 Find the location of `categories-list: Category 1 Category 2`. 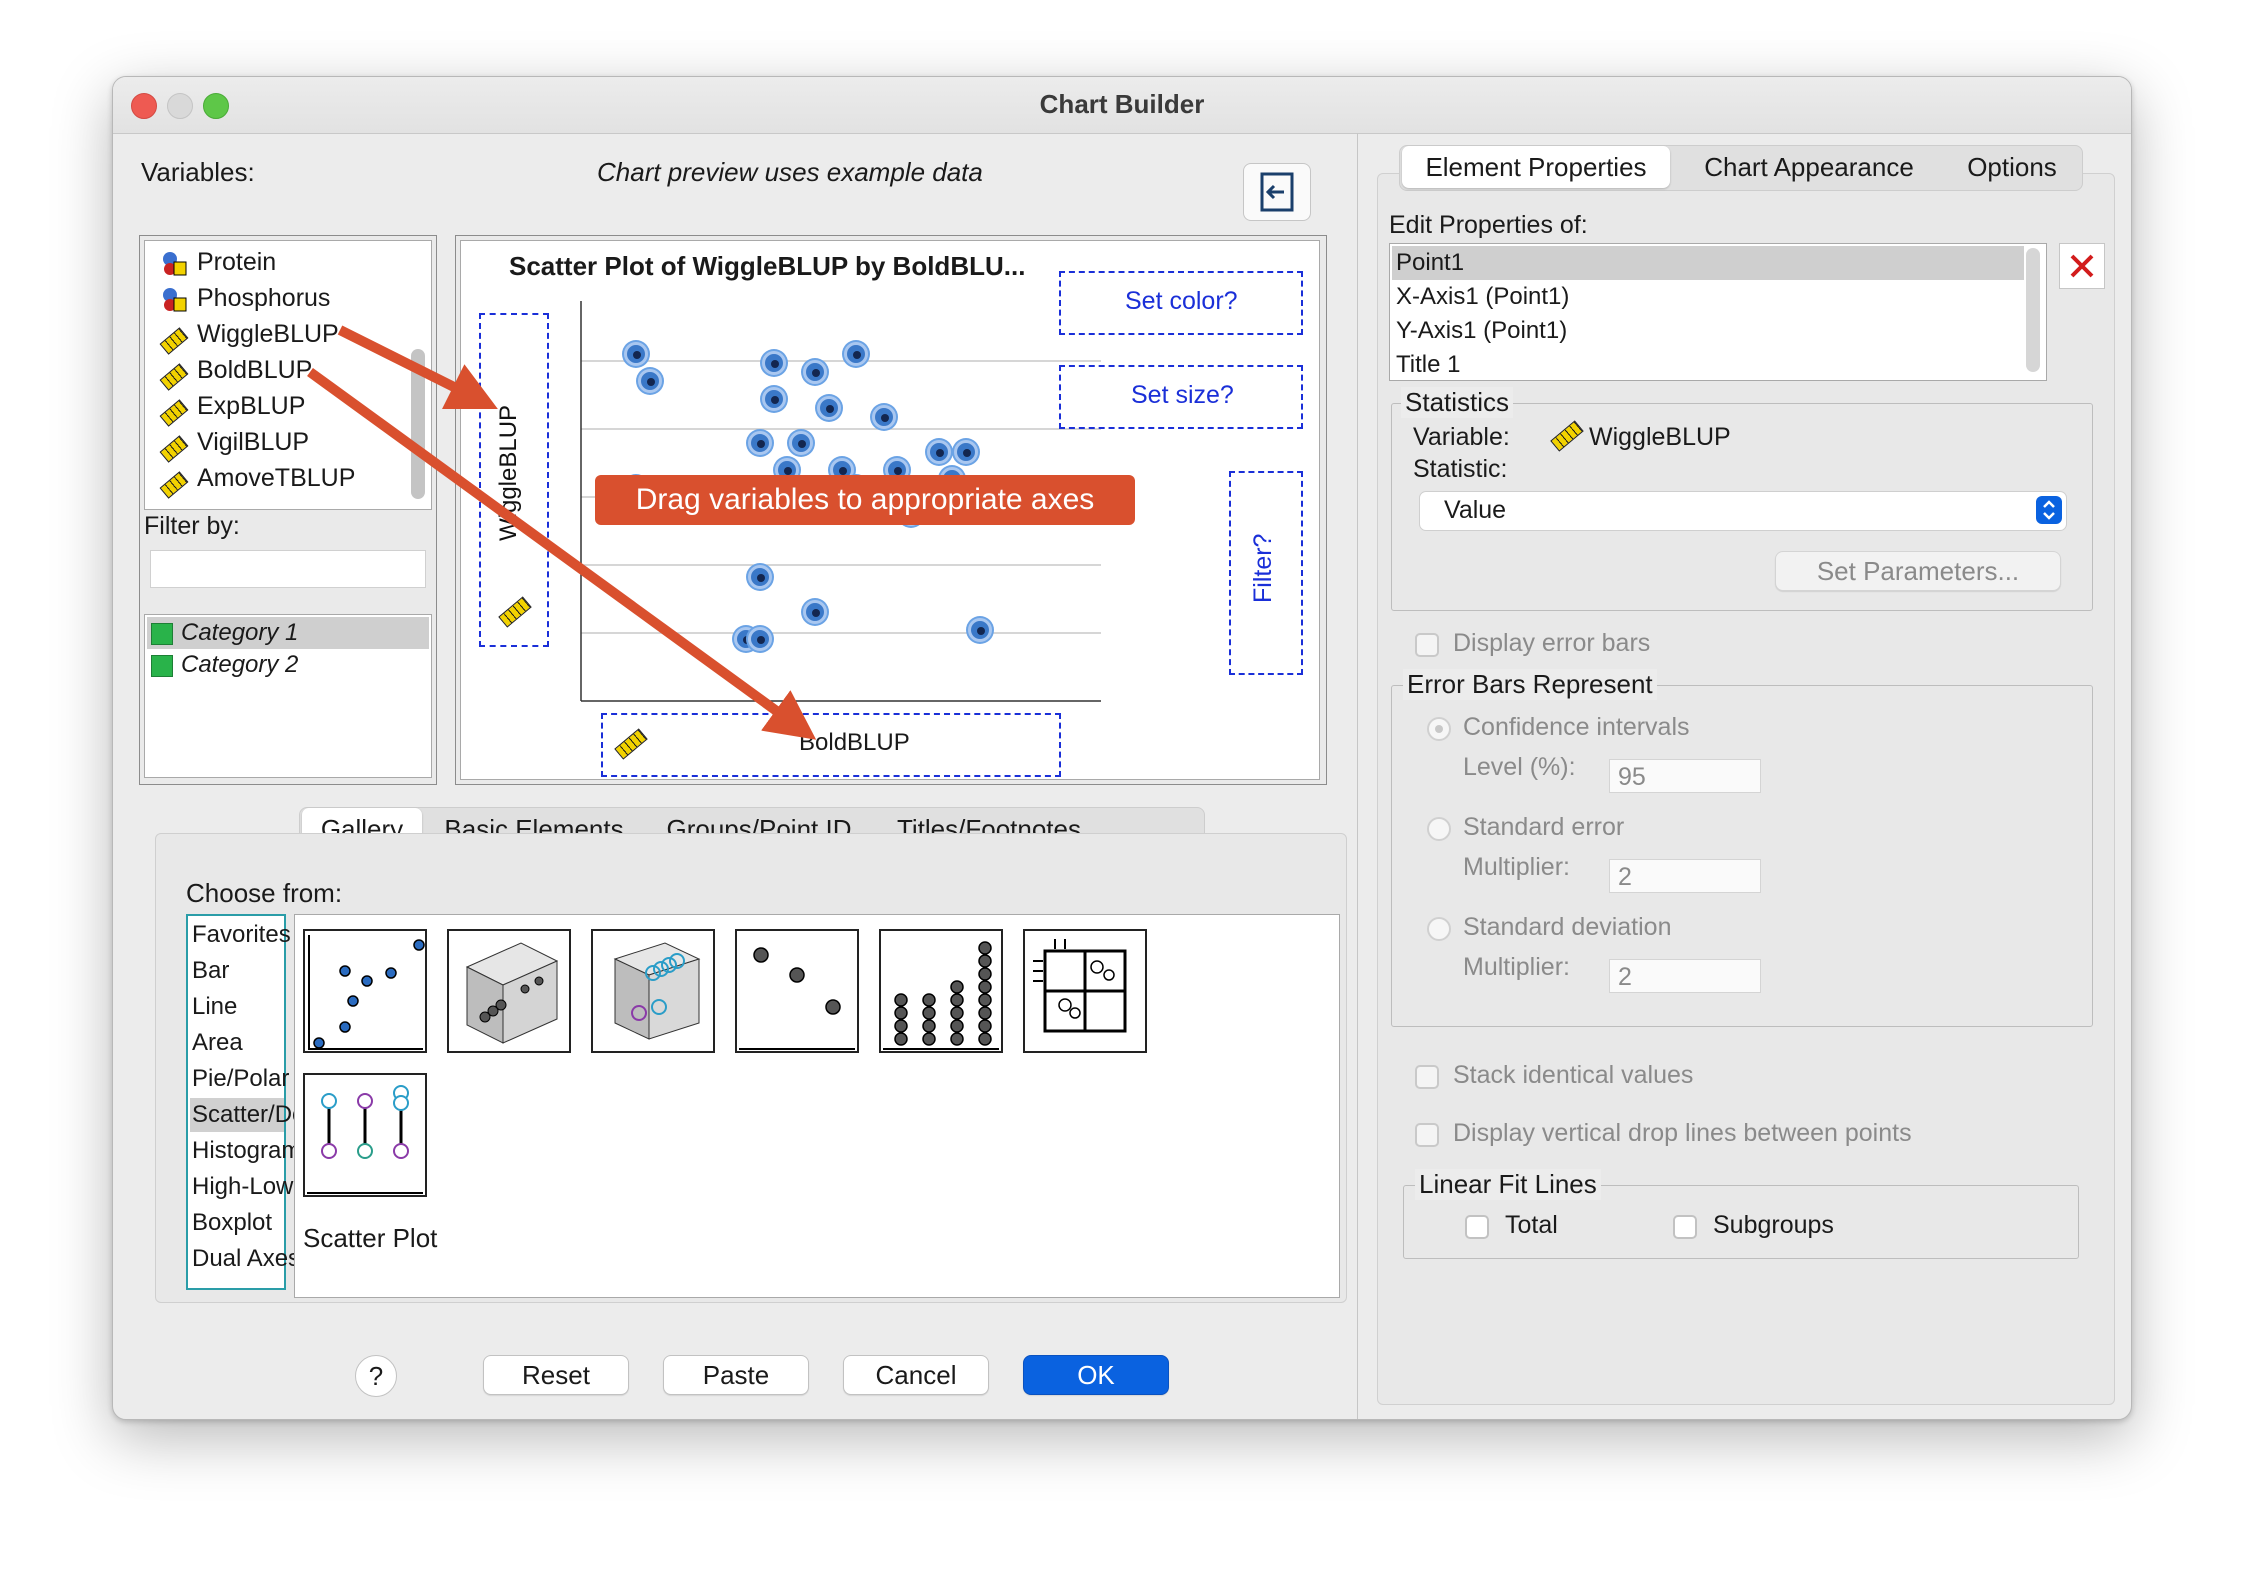

categories-list: Category 1 Category 2 is located at coordinates (288, 696).